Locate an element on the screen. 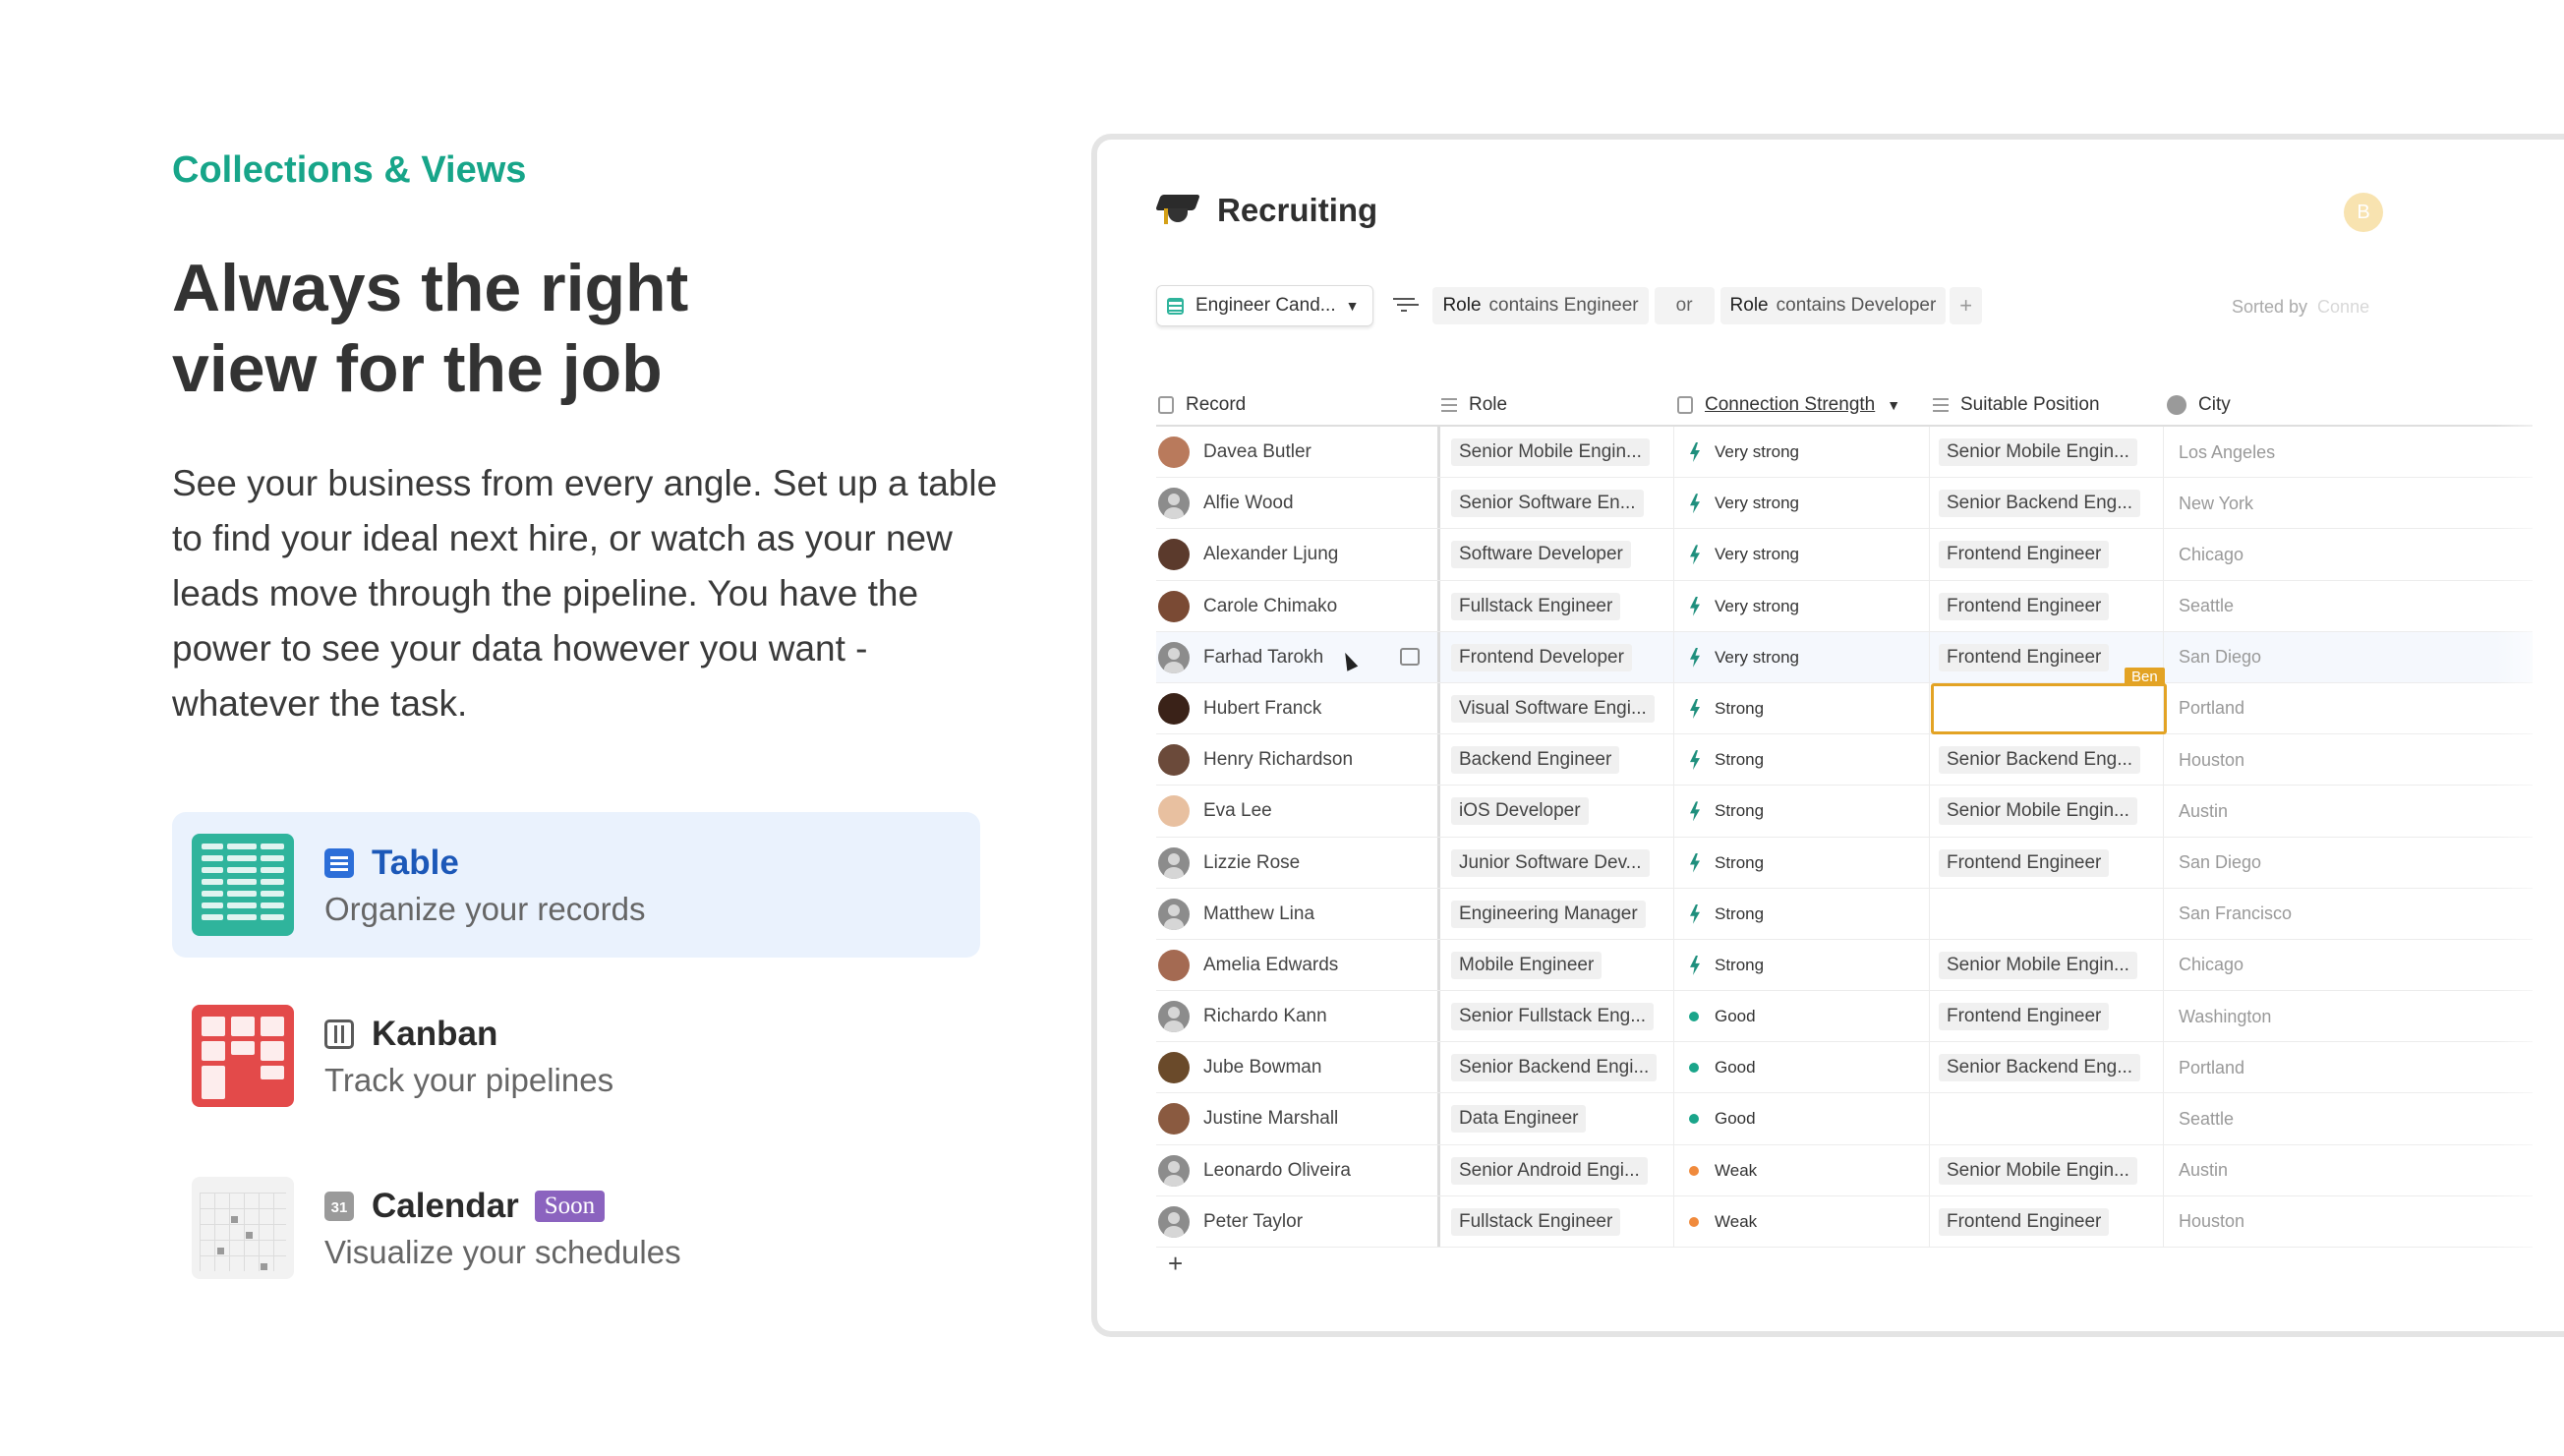 This screenshot has height=1456, width=2564. record-cell: Amelia Edwards is located at coordinates (1248, 965).